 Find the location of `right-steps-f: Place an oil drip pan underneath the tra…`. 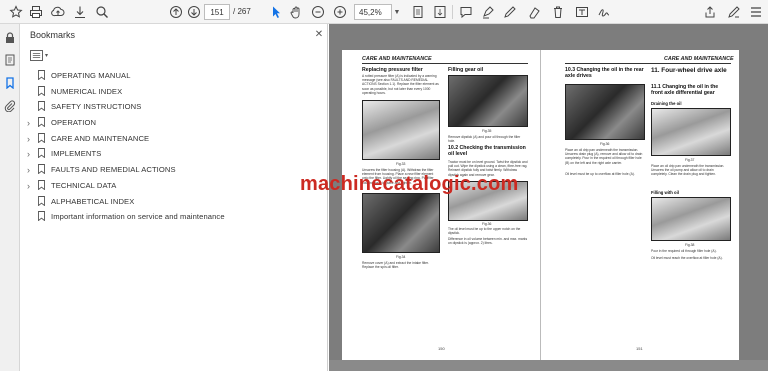

right-steps-f: Place an oil drip pan underneath the tra… is located at coordinates (604, 156).